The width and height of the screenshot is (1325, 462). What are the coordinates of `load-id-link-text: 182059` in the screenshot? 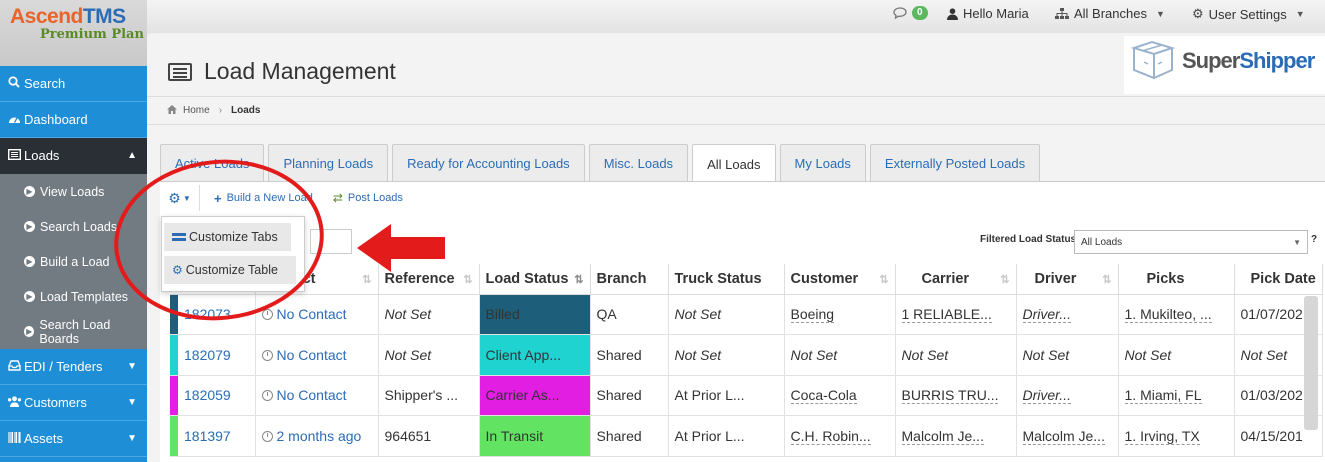 It's located at (207, 395).